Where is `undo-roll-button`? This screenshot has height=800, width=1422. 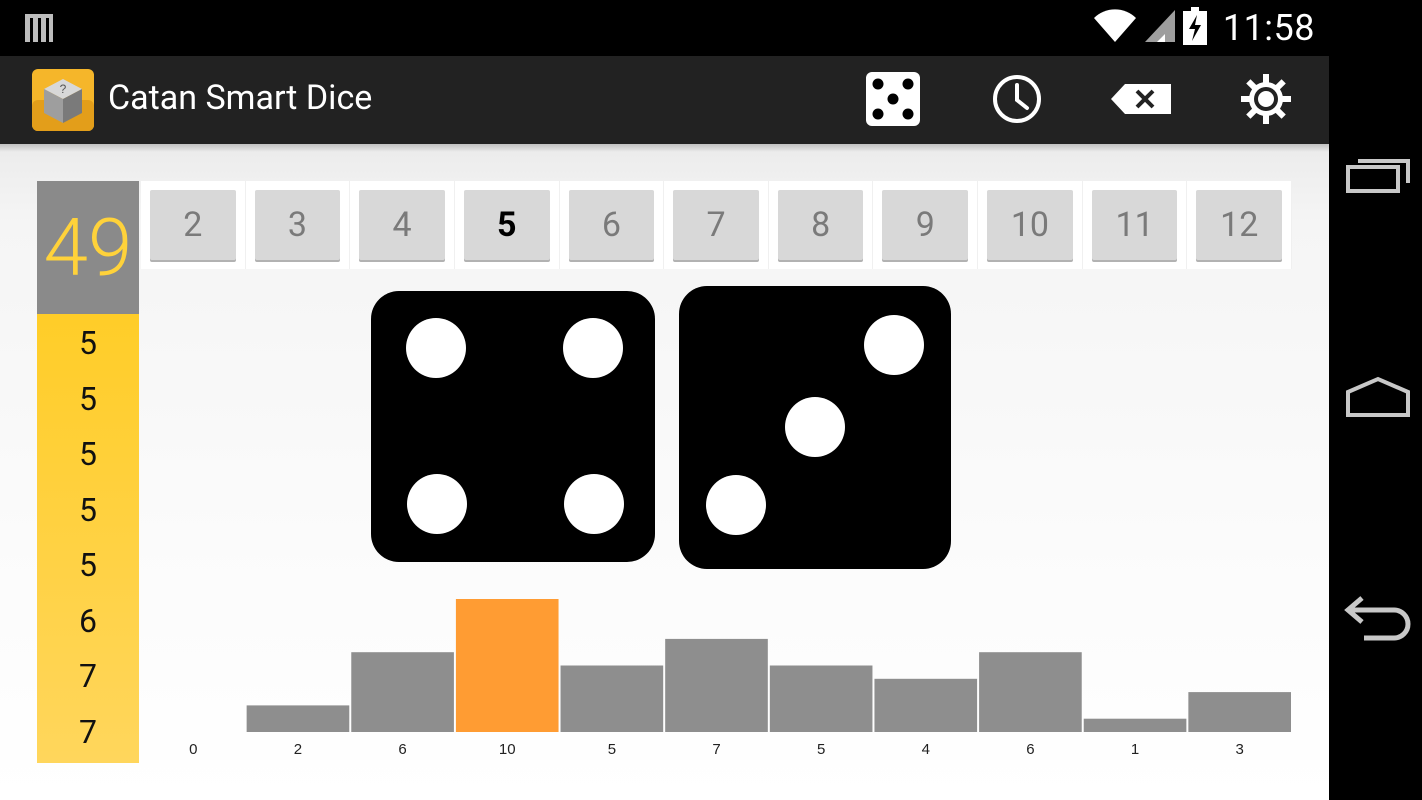
undo-roll-button is located at coordinates (1141, 101).